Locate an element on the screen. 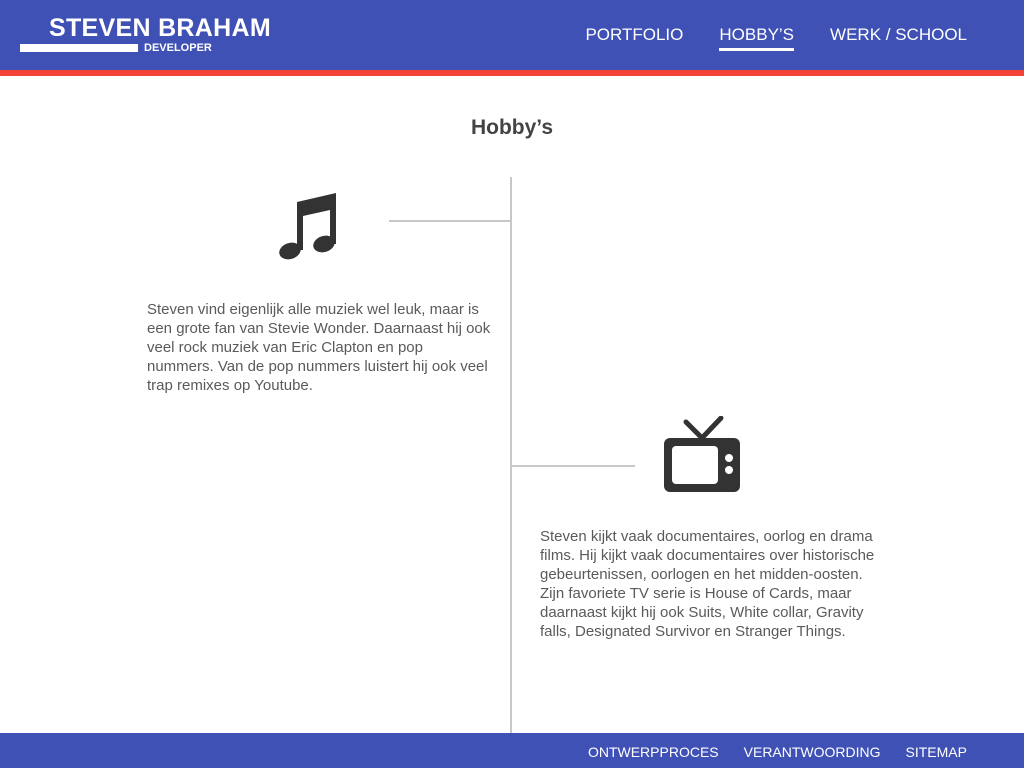 The width and height of the screenshot is (1024, 768). nav-item-hobbys: HOBBY’S is located at coordinates (756, 38).